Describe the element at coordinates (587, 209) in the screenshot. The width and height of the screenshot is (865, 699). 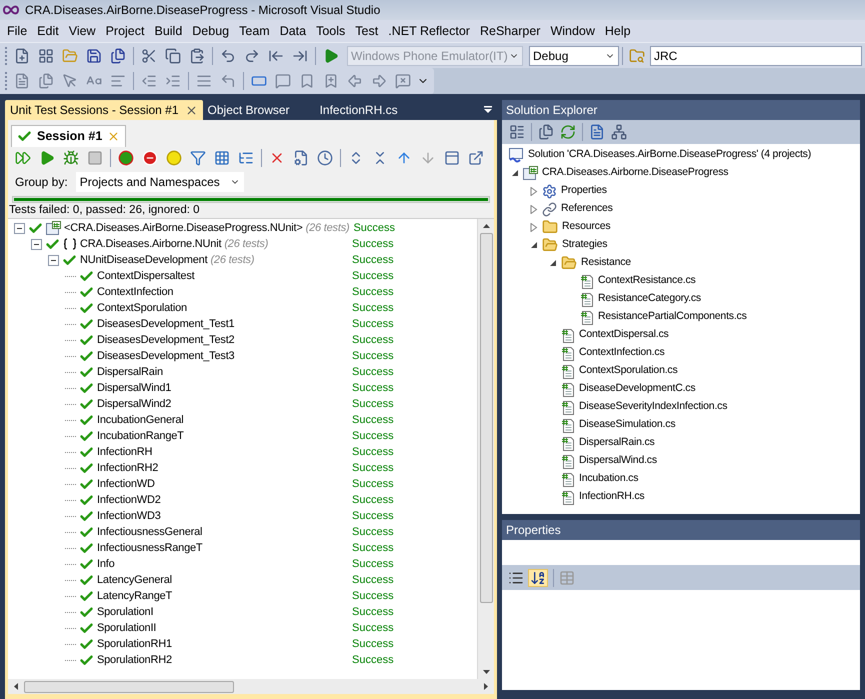
I see `tree-item-label: References` at that location.